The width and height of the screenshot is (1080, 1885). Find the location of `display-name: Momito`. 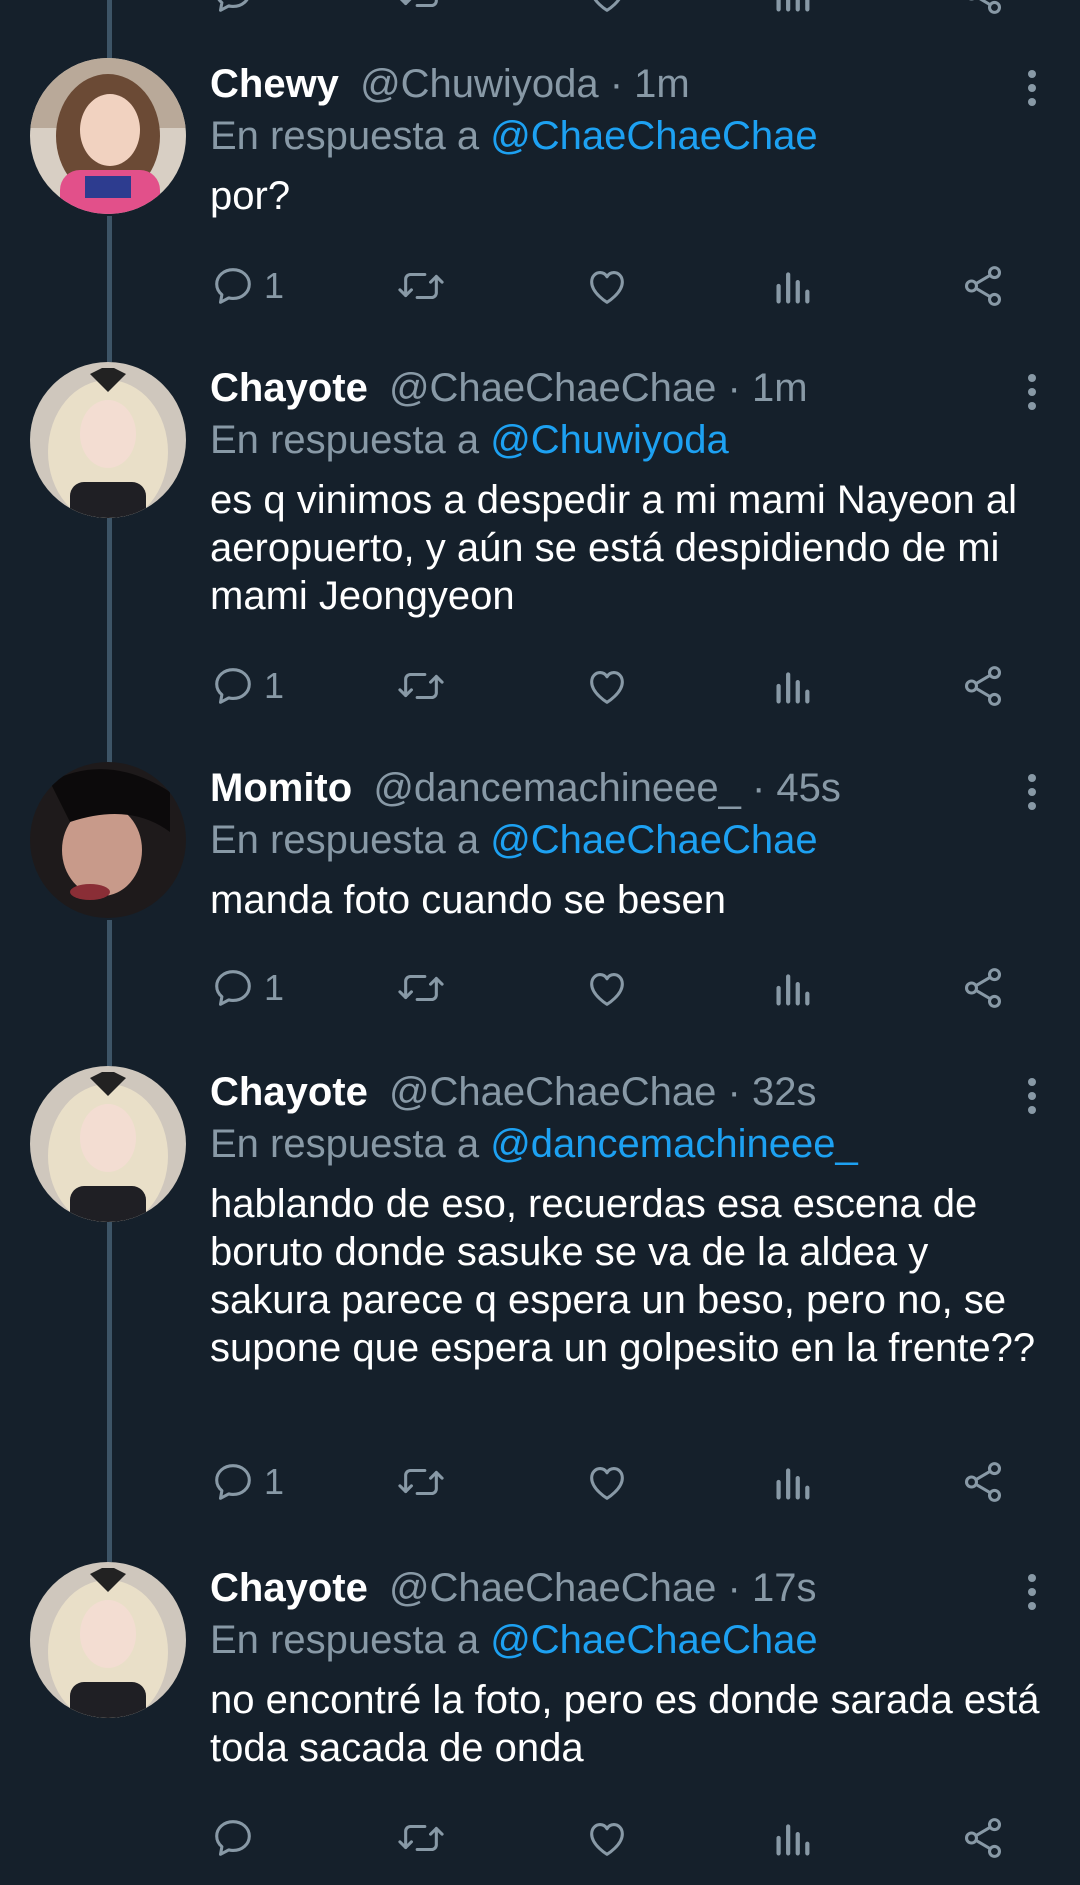

display-name: Momito is located at coordinates (281, 788).